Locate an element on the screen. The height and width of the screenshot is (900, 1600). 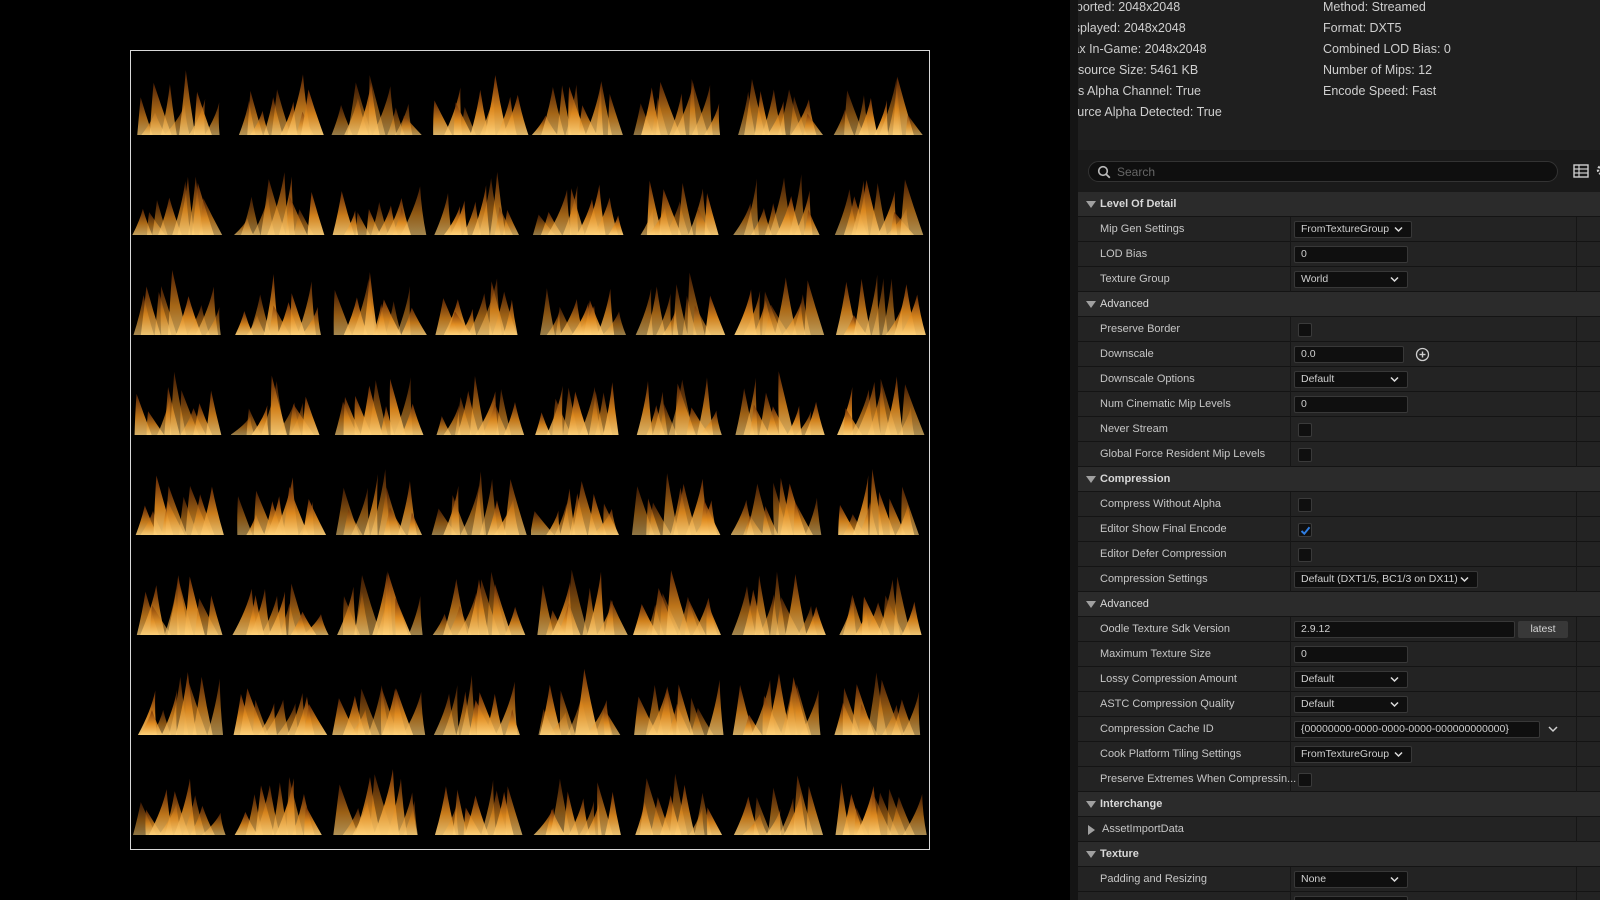
category-lod-advanced: Advanced is located at coordinates (1339, 304).